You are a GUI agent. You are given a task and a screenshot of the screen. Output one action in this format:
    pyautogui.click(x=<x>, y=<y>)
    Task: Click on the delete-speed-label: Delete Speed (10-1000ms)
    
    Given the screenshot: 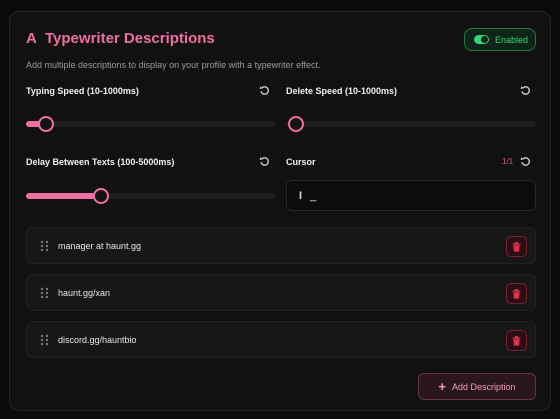 What is the action you would take?
    pyautogui.click(x=342, y=91)
    